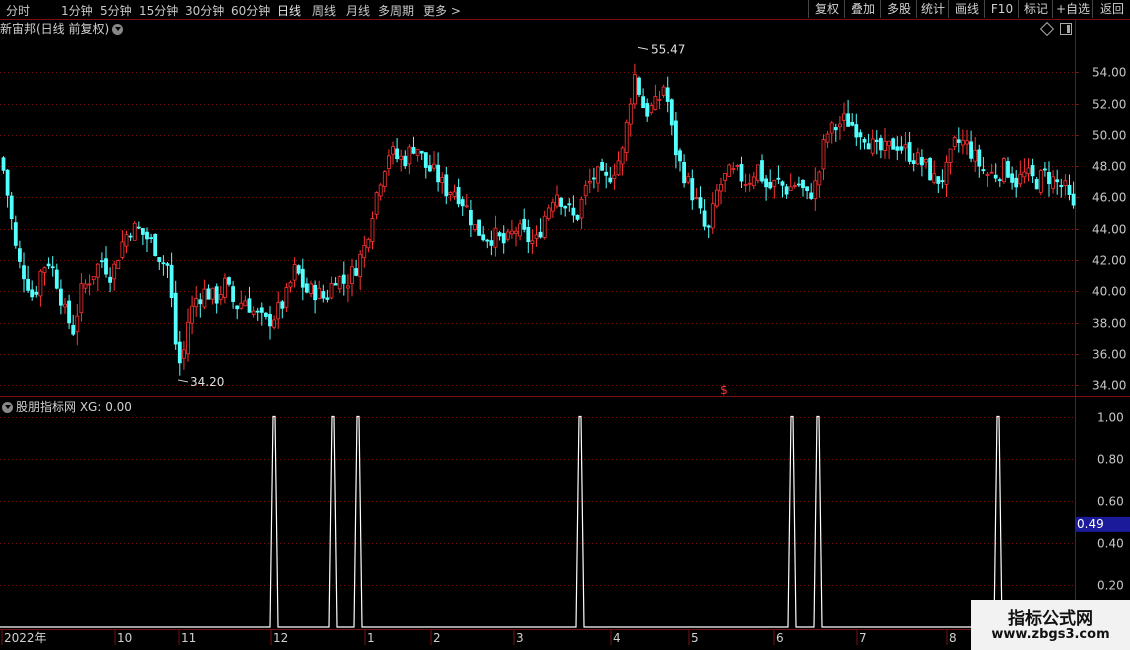 This screenshot has width=1130, height=650. I want to click on mark-button: 标记, so click(1035, 9).